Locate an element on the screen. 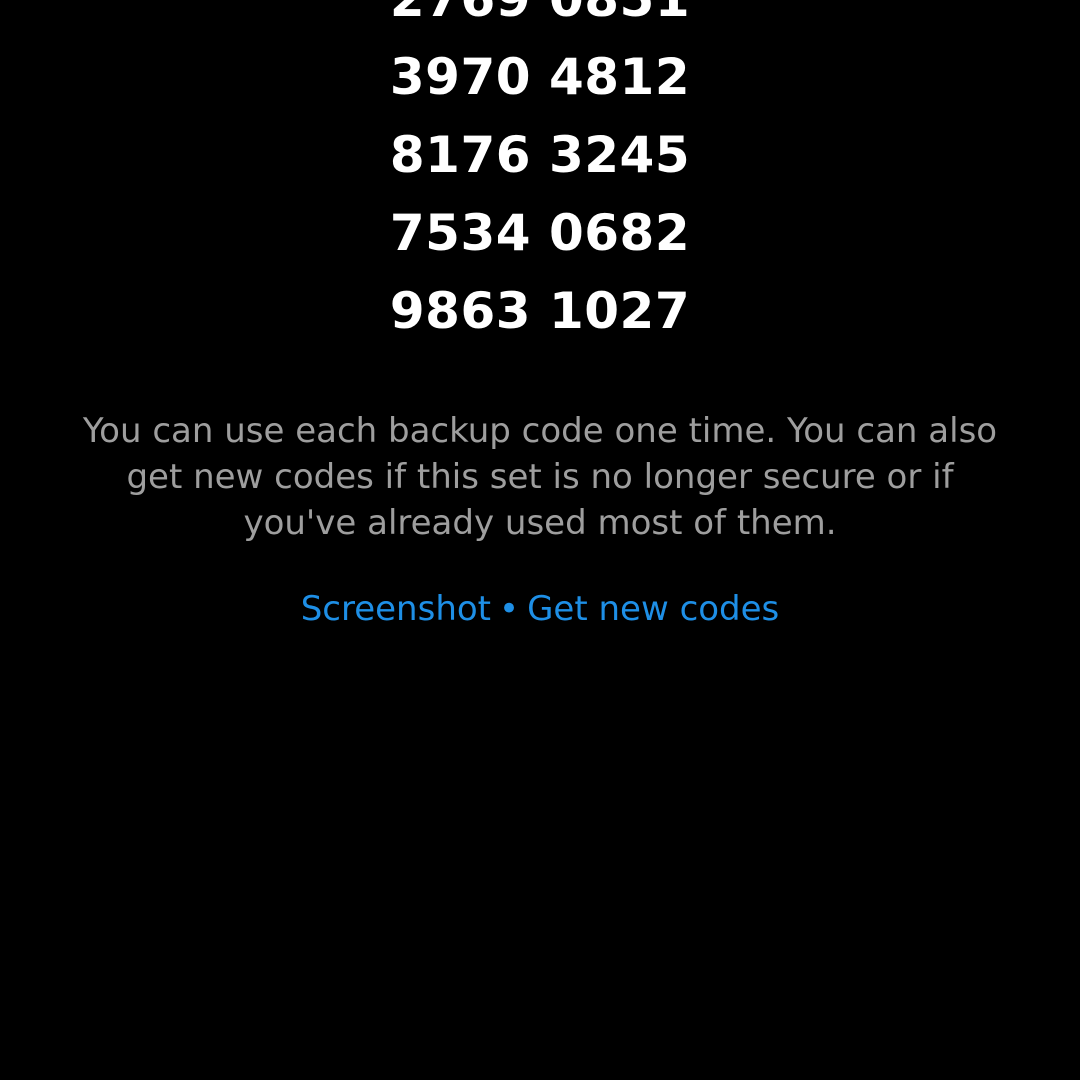 Image resolution: width=1080 pixels, height=1080 pixels. get-new-codes-link: Get new codes is located at coordinates (653, 609).